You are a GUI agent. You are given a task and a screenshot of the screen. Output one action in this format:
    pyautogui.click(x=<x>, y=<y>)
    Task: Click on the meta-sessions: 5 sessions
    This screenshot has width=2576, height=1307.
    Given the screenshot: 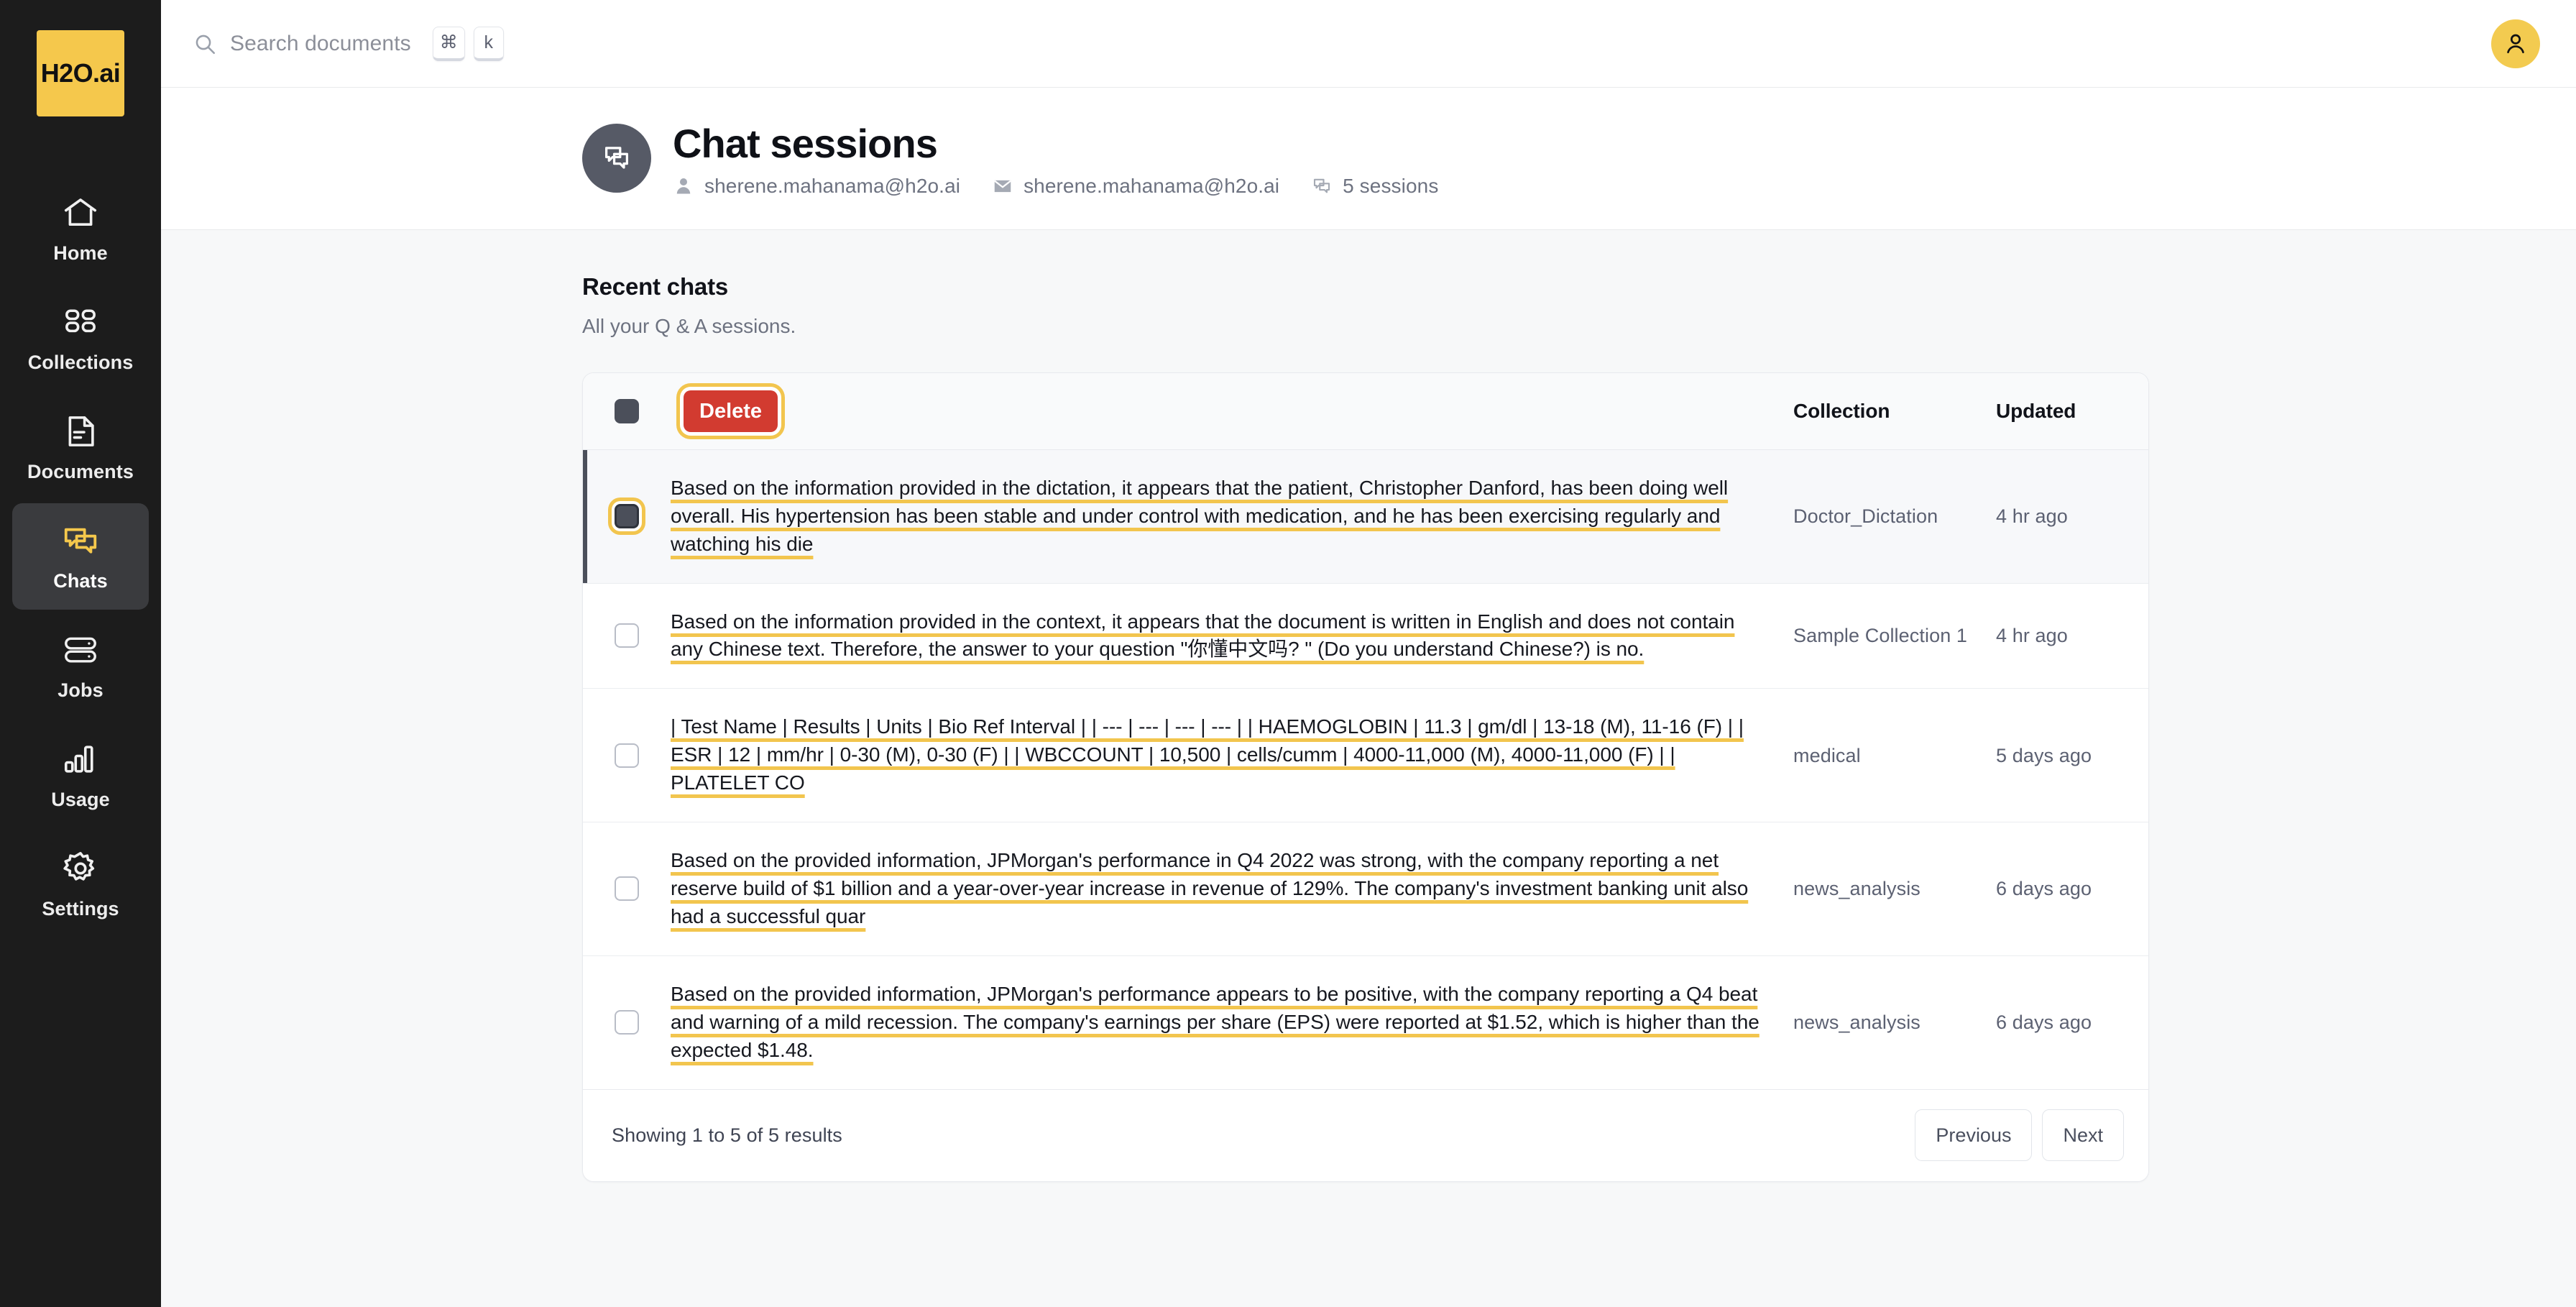 What is the action you would take?
    pyautogui.click(x=1374, y=186)
    